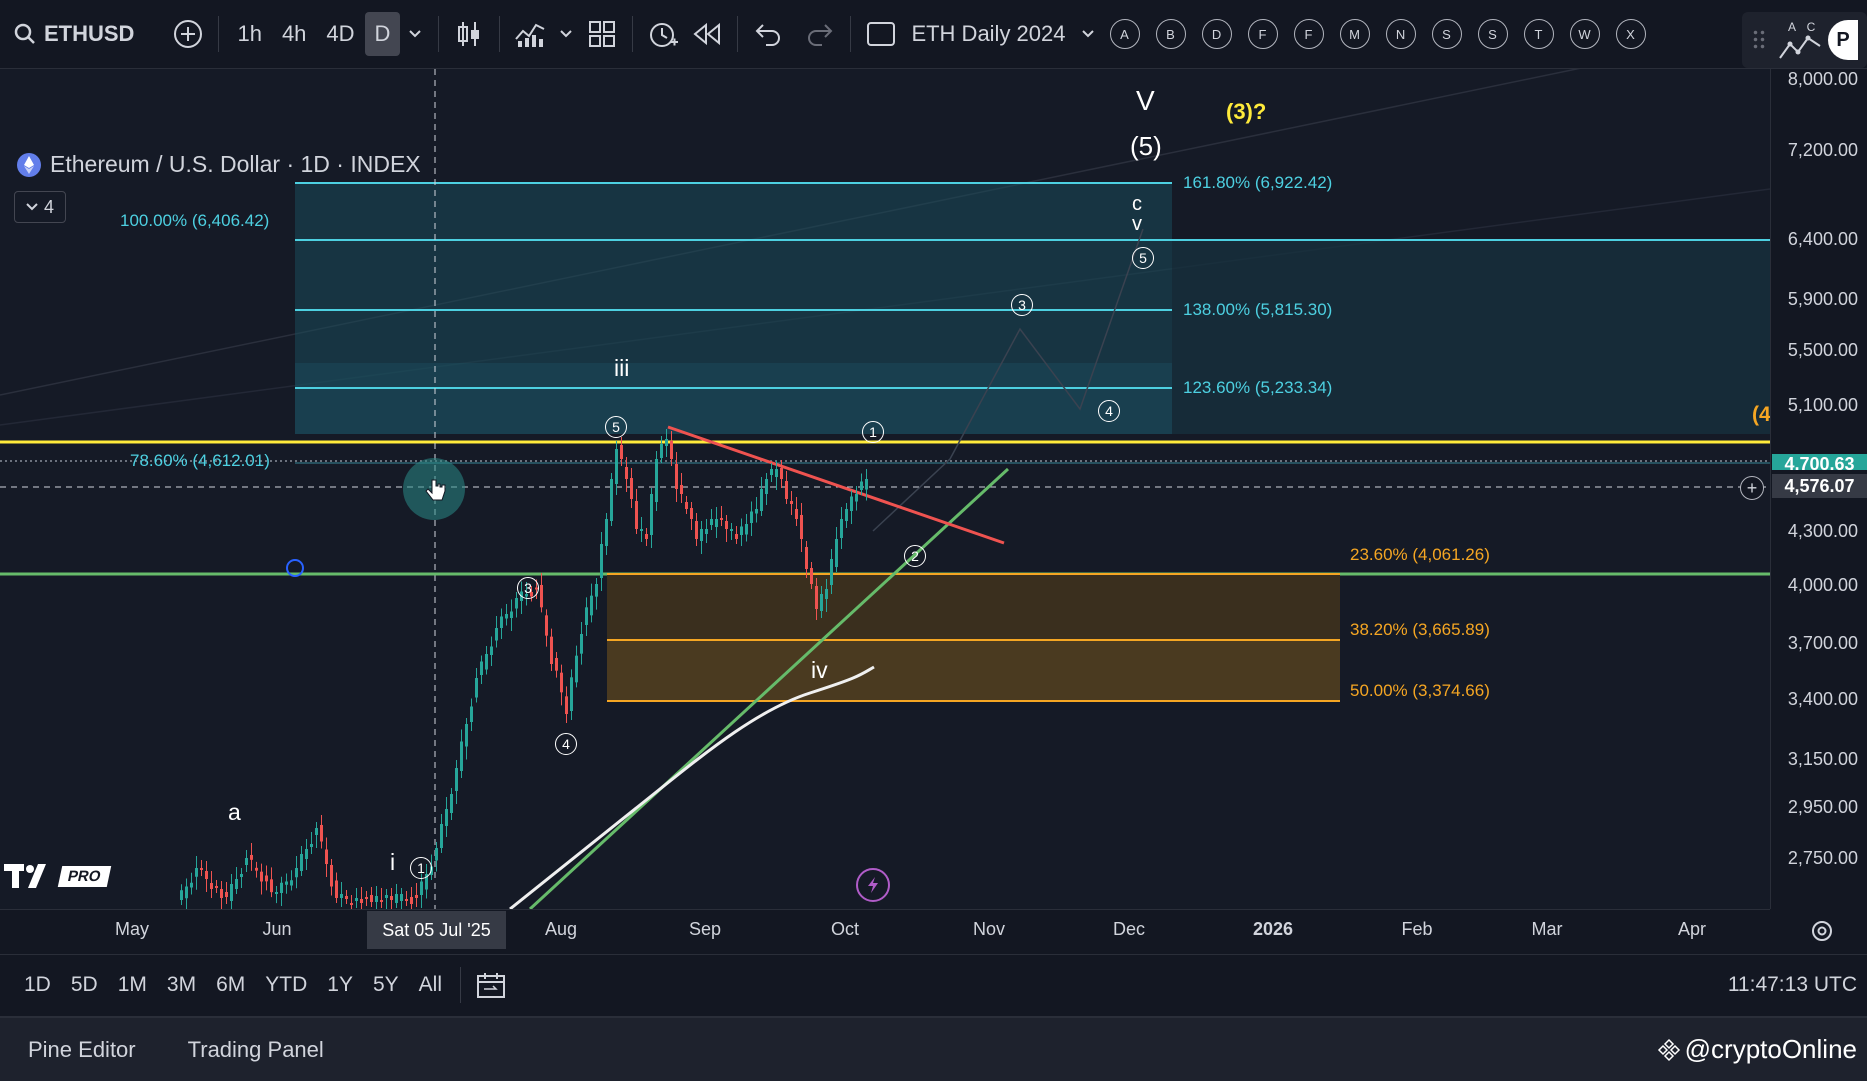 The height and width of the screenshot is (1081, 1867). I want to click on alpha-button-f1: F, so click(1262, 34).